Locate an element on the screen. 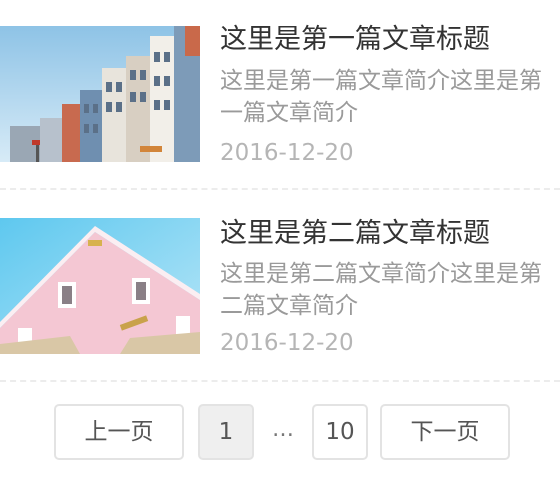 This screenshot has width=560, height=482. article-title: 这里是第一篇文章标题 is located at coordinates (388, 40).